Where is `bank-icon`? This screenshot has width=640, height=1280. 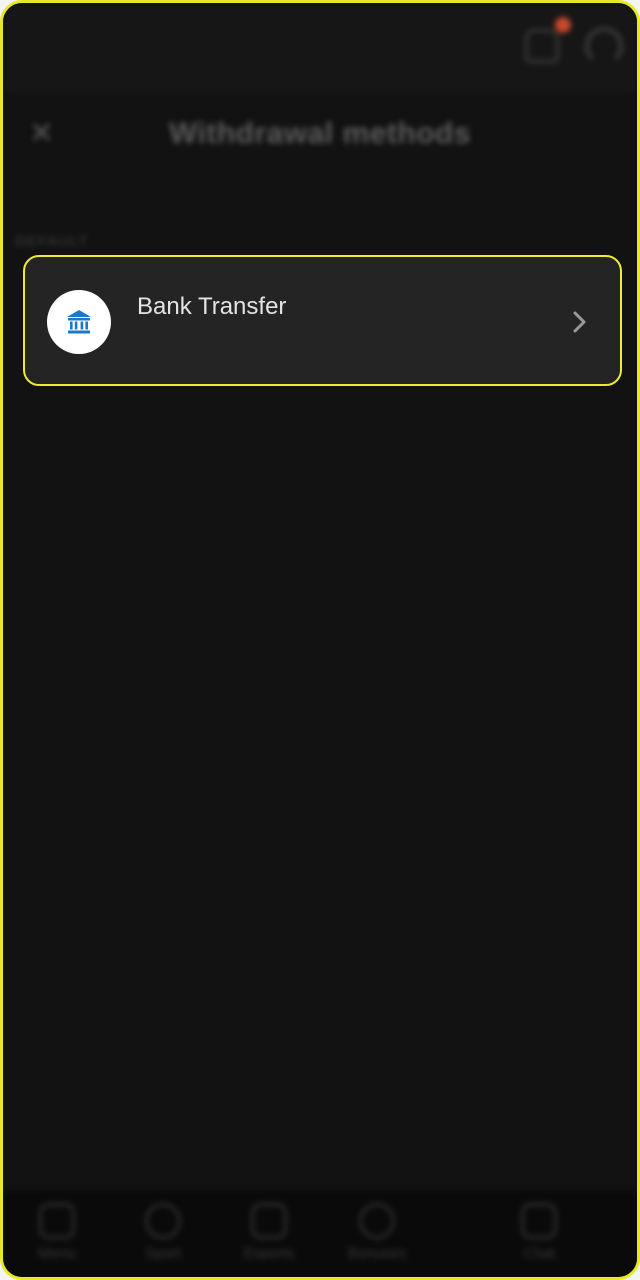 bank-icon is located at coordinates (79, 322).